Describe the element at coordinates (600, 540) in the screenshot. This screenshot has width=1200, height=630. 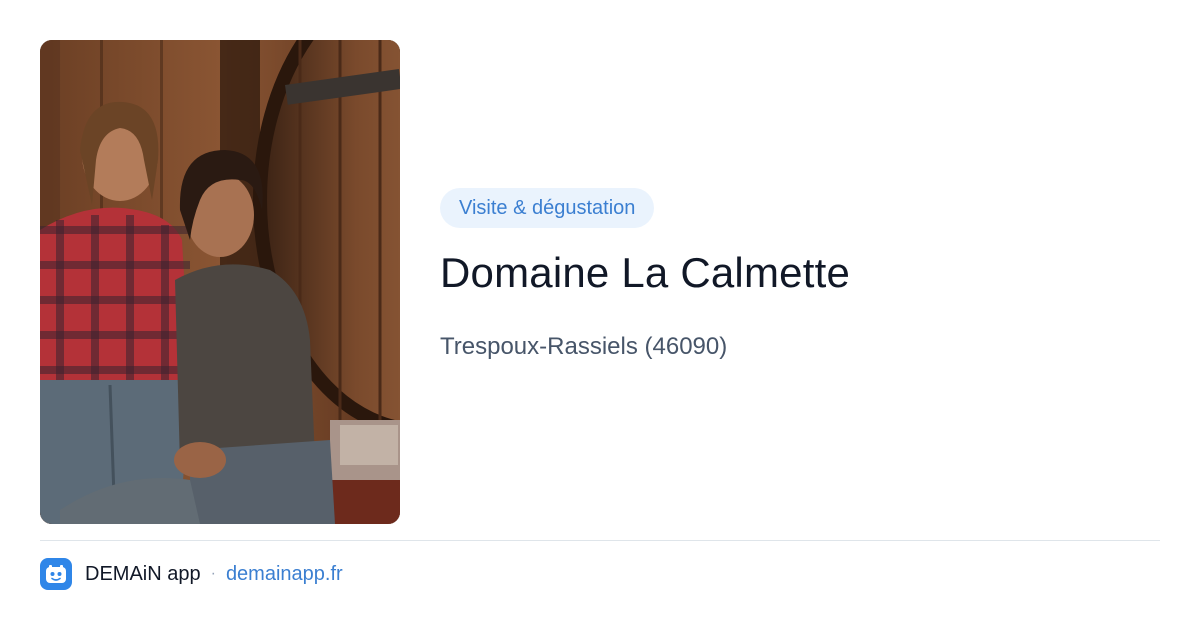
I see `footer-divider` at that location.